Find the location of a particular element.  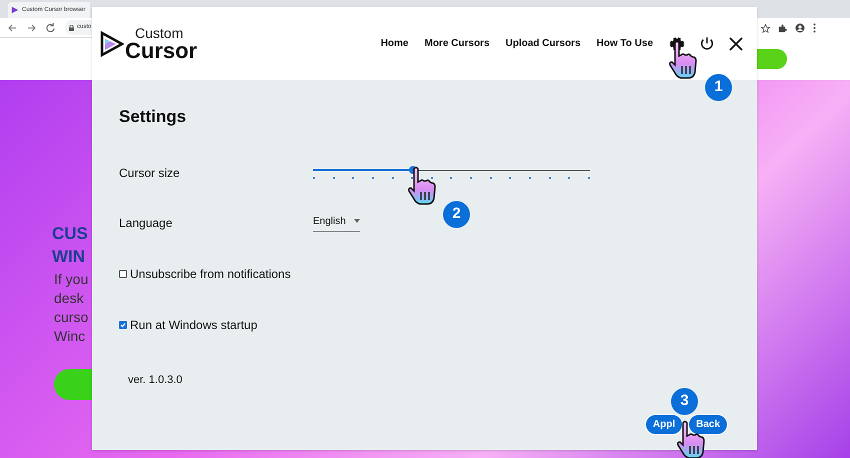

language-dropdown: English is located at coordinates (336, 223).